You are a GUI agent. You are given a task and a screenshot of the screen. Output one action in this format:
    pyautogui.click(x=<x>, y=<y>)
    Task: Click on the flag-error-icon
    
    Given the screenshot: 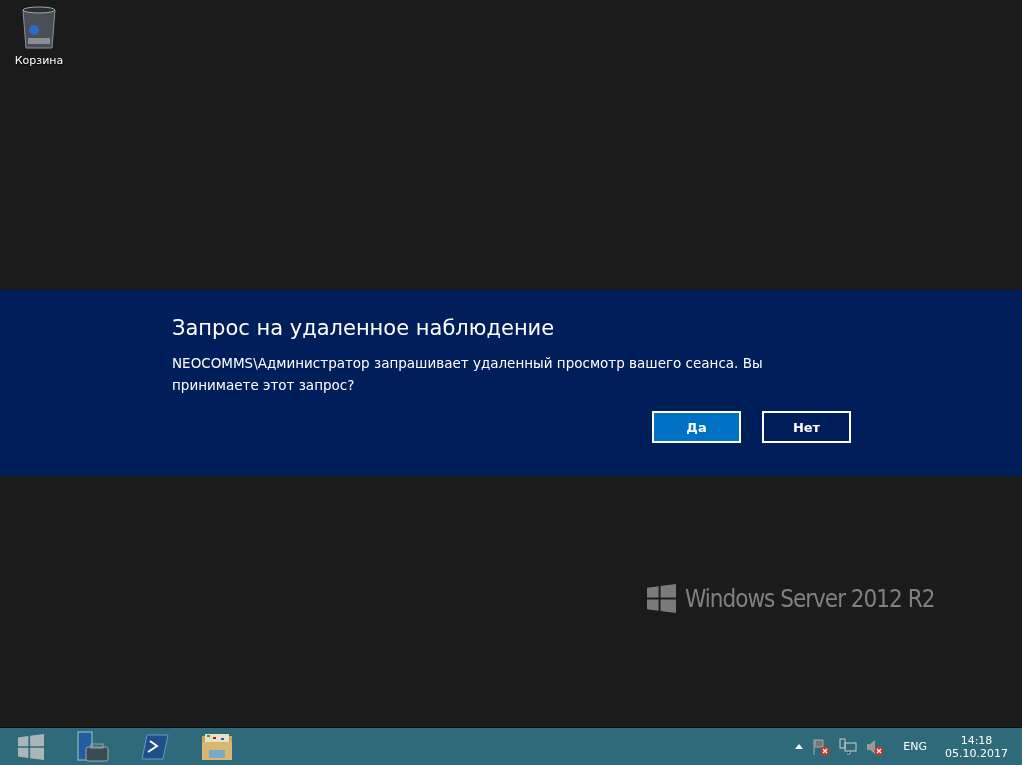 What is the action you would take?
    pyautogui.click(x=821, y=746)
    